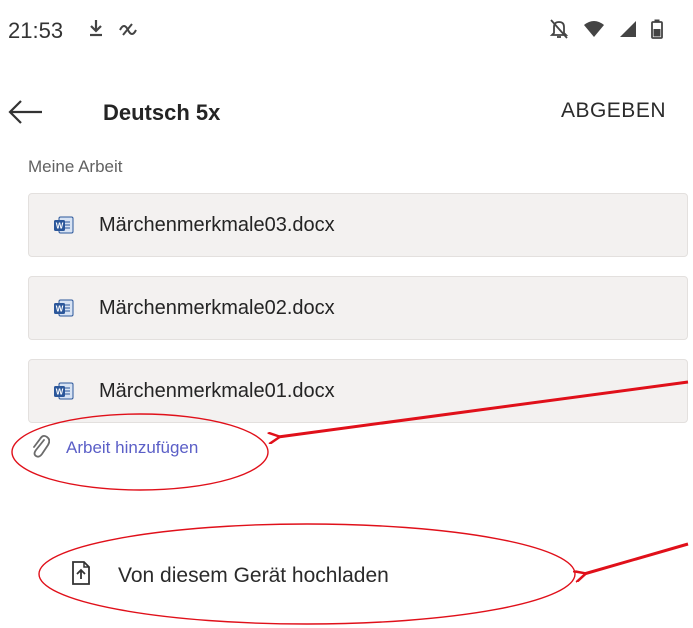 The width and height of the screenshot is (693, 628). What do you see at coordinates (96, 31) in the screenshot?
I see `download-icon` at bounding box center [96, 31].